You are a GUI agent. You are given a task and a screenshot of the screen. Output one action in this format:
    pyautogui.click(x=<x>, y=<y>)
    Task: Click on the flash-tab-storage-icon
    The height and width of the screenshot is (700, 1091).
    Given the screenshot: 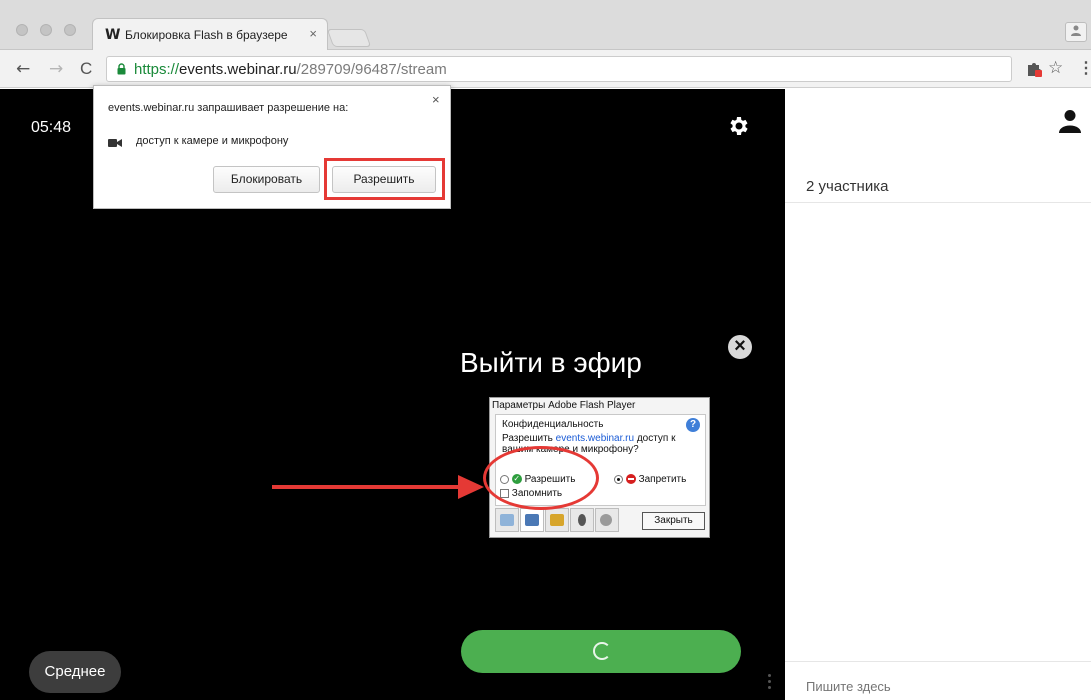 What is the action you would take?
    pyautogui.click(x=557, y=520)
    